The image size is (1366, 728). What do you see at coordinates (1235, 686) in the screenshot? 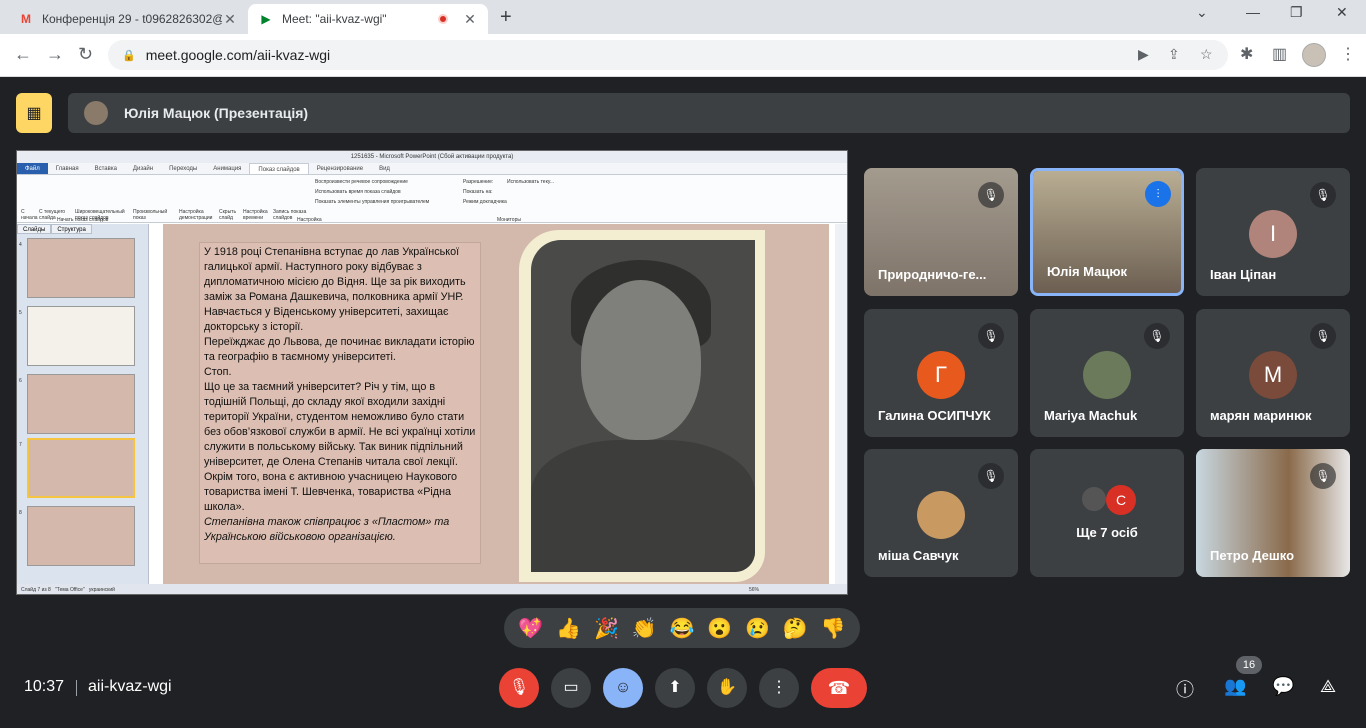
I see `people-icon: 👥` at bounding box center [1235, 686].